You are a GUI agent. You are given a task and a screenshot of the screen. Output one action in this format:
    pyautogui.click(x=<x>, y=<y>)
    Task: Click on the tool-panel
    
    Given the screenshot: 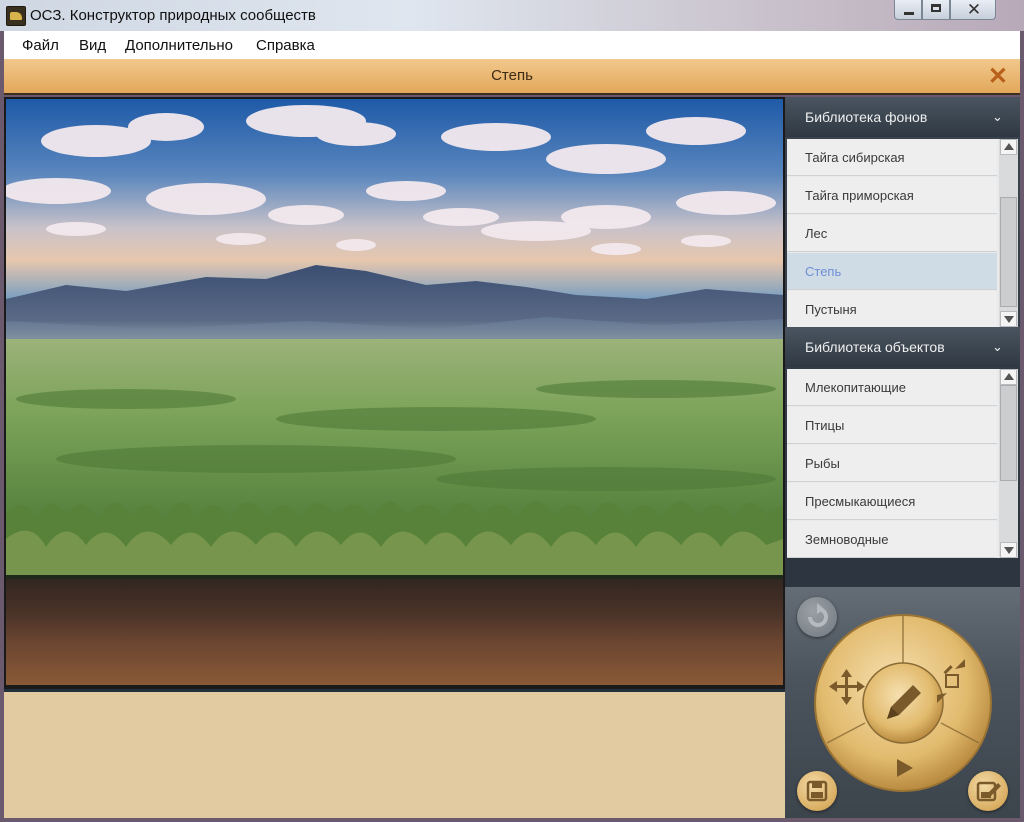 What is the action you would take?
    pyautogui.click(x=902, y=702)
    